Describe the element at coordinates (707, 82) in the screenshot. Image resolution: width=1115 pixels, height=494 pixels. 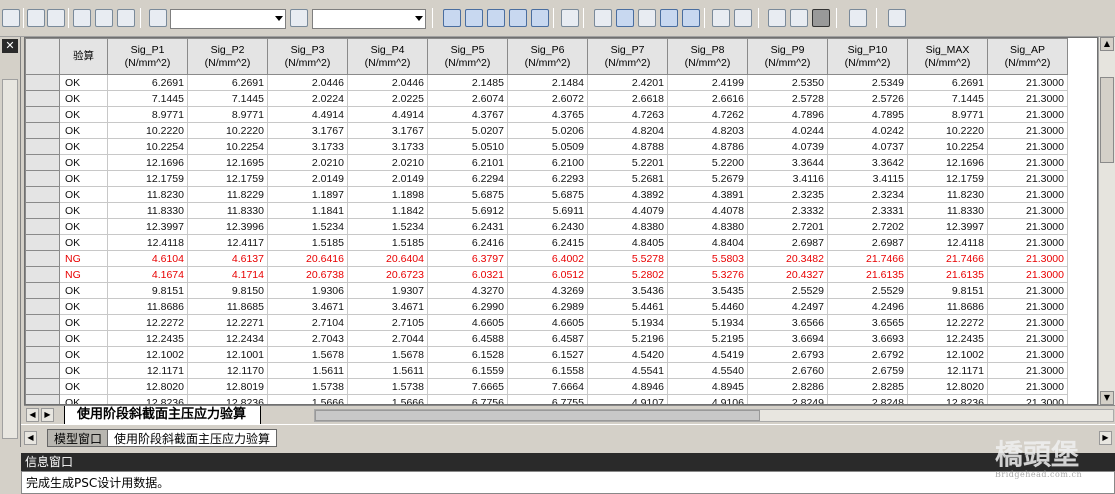
I see `value-cell: 2.4199` at that location.